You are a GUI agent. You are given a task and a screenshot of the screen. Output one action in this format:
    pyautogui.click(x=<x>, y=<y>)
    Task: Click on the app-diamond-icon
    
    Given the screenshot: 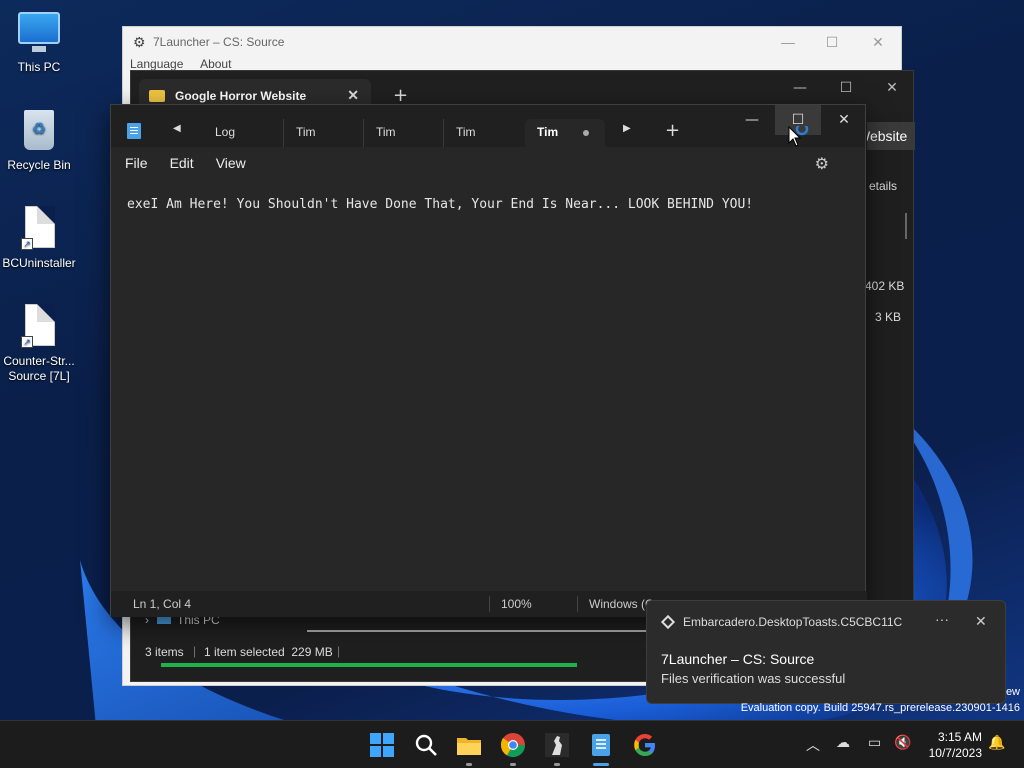 What is the action you would take?
    pyautogui.click(x=668, y=622)
    